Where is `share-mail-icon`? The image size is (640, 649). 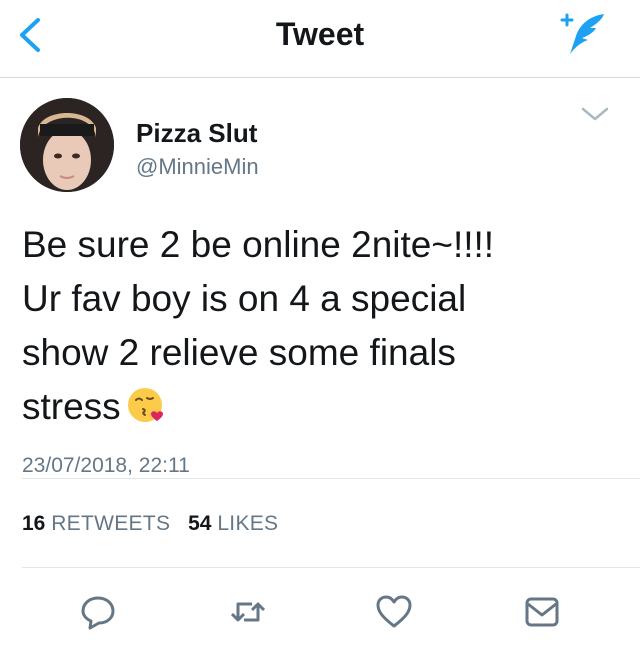 share-mail-icon is located at coordinates (542, 612).